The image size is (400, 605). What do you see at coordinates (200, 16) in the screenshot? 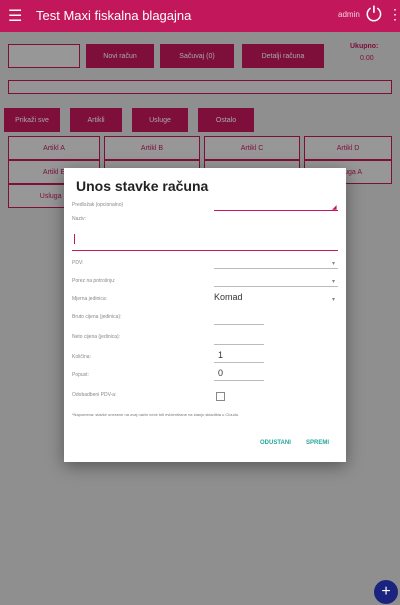
I see `app-bar: ☰ Test Maxi fiskalna blagajna admin ⏻ ⋮` at bounding box center [200, 16].